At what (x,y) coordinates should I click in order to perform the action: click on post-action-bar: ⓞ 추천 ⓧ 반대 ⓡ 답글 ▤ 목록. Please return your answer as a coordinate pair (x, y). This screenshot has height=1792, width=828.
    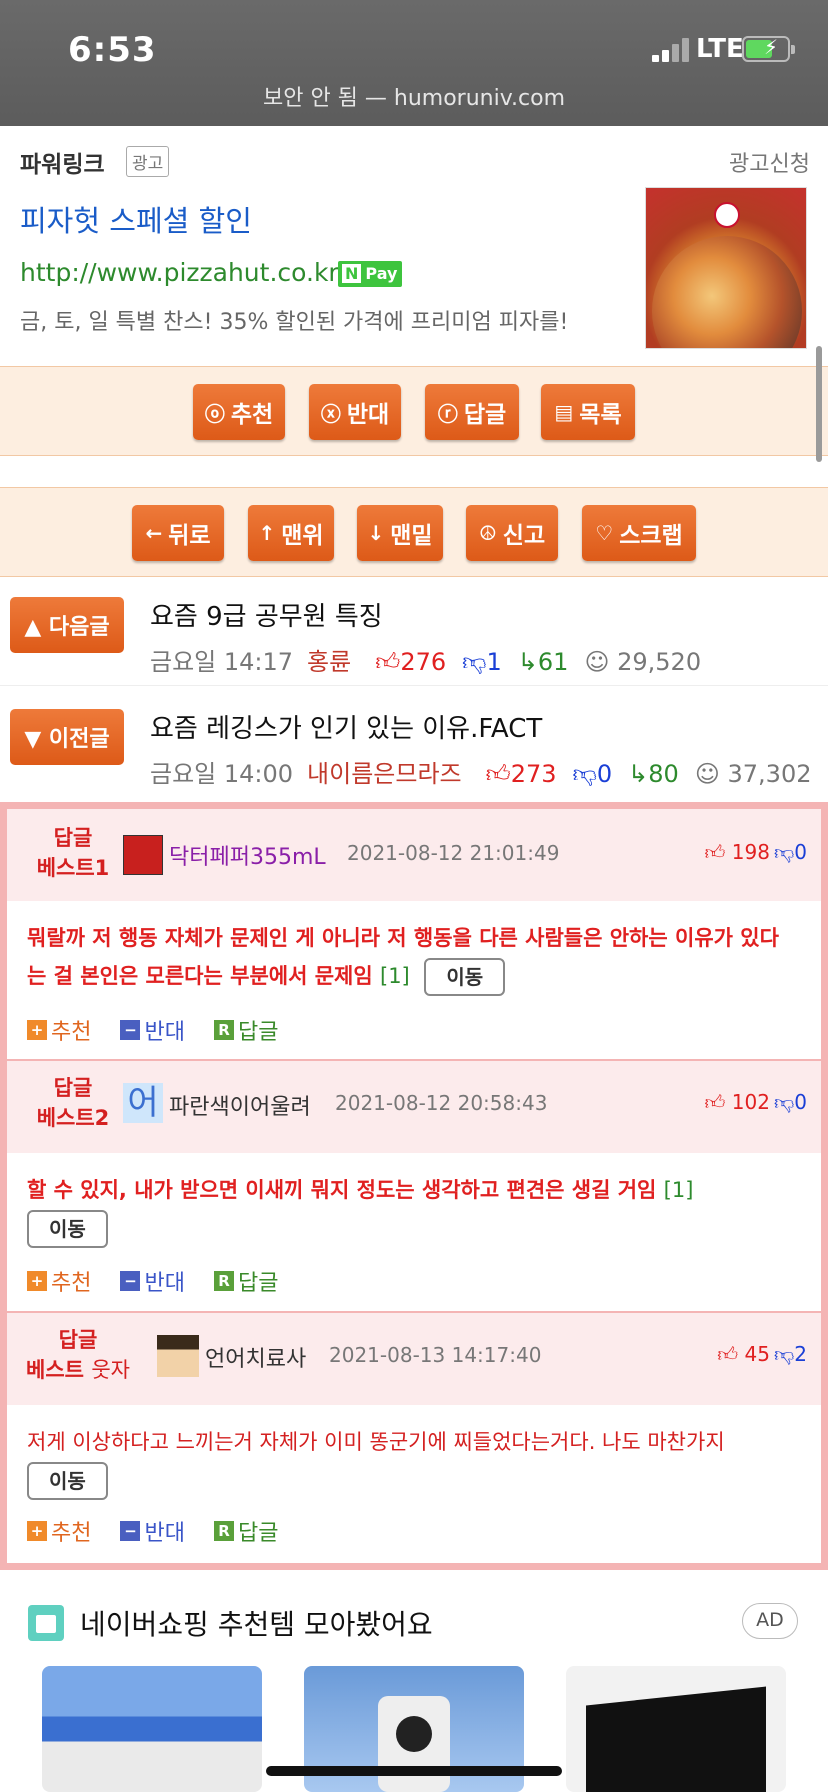
    Looking at the image, I should click on (414, 411).